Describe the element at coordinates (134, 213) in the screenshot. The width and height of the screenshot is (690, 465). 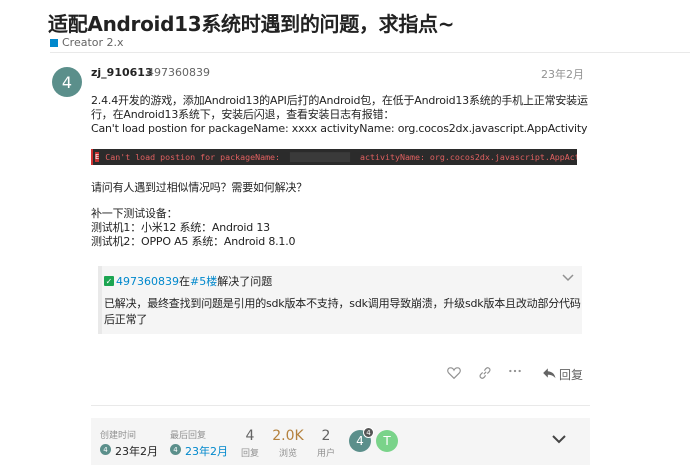
I see `devices-title: 补一下测试设备：` at that location.